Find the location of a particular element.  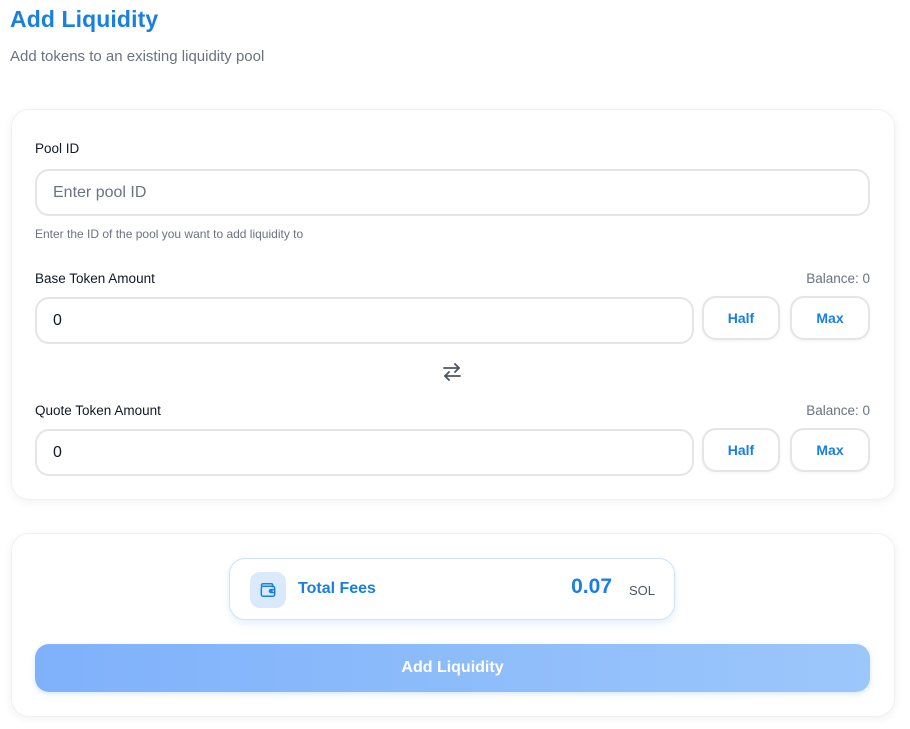

wallet-icon is located at coordinates (268, 590).